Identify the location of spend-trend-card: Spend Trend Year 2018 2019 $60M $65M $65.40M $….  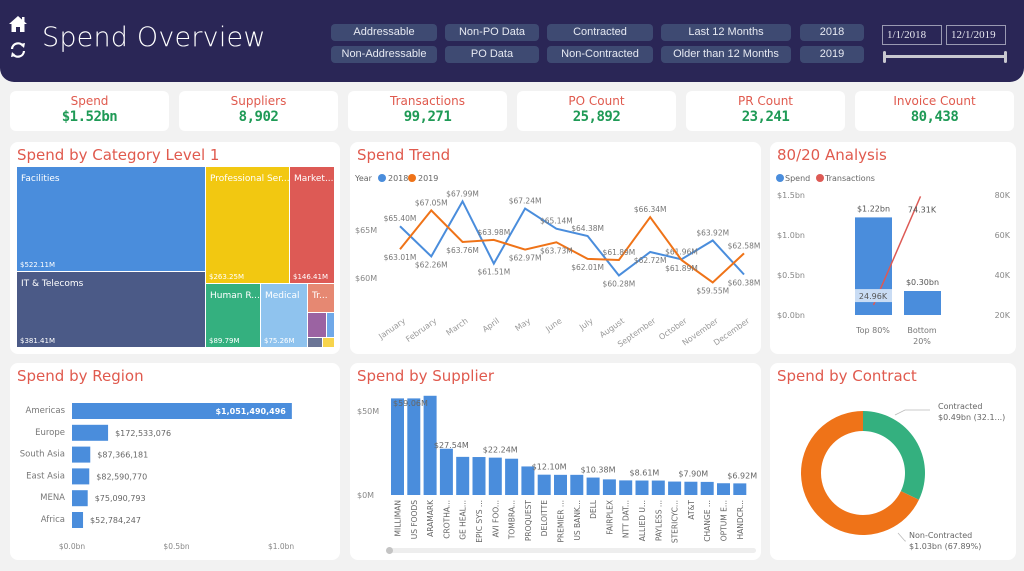
(555, 248).